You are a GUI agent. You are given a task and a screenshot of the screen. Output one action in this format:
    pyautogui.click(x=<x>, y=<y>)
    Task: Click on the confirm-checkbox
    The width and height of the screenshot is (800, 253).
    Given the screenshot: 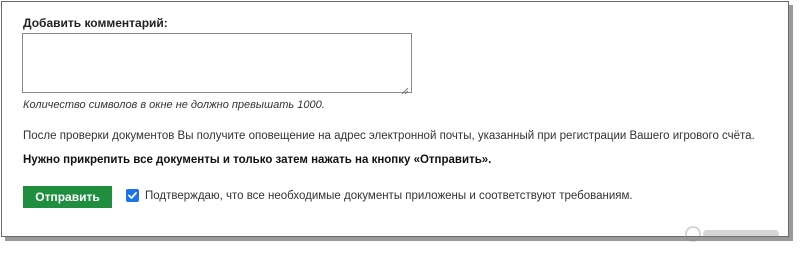 What is the action you would take?
    pyautogui.click(x=132, y=195)
    